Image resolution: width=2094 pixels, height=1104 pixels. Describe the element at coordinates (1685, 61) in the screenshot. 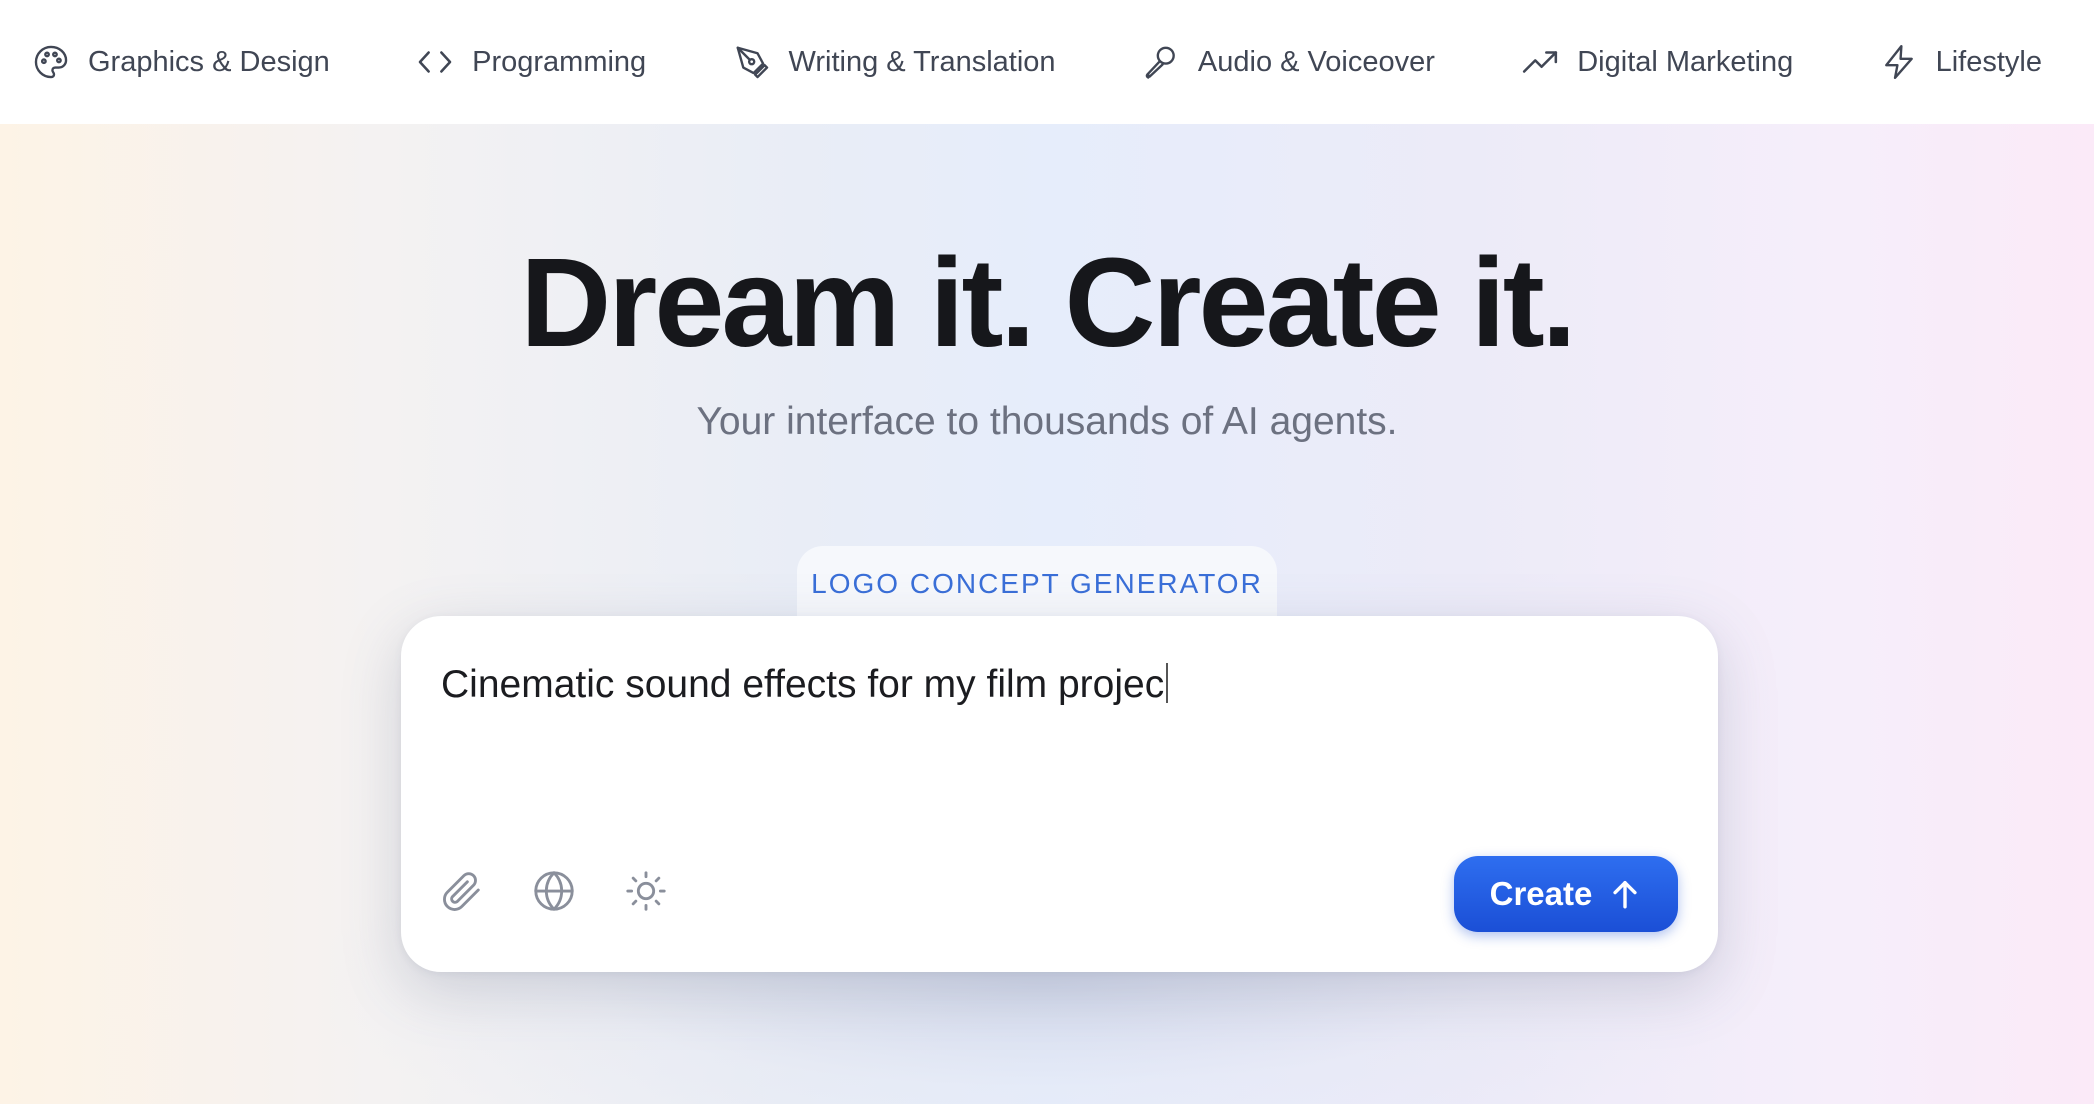

I see `nav-item-label: Digital Marketing` at that location.